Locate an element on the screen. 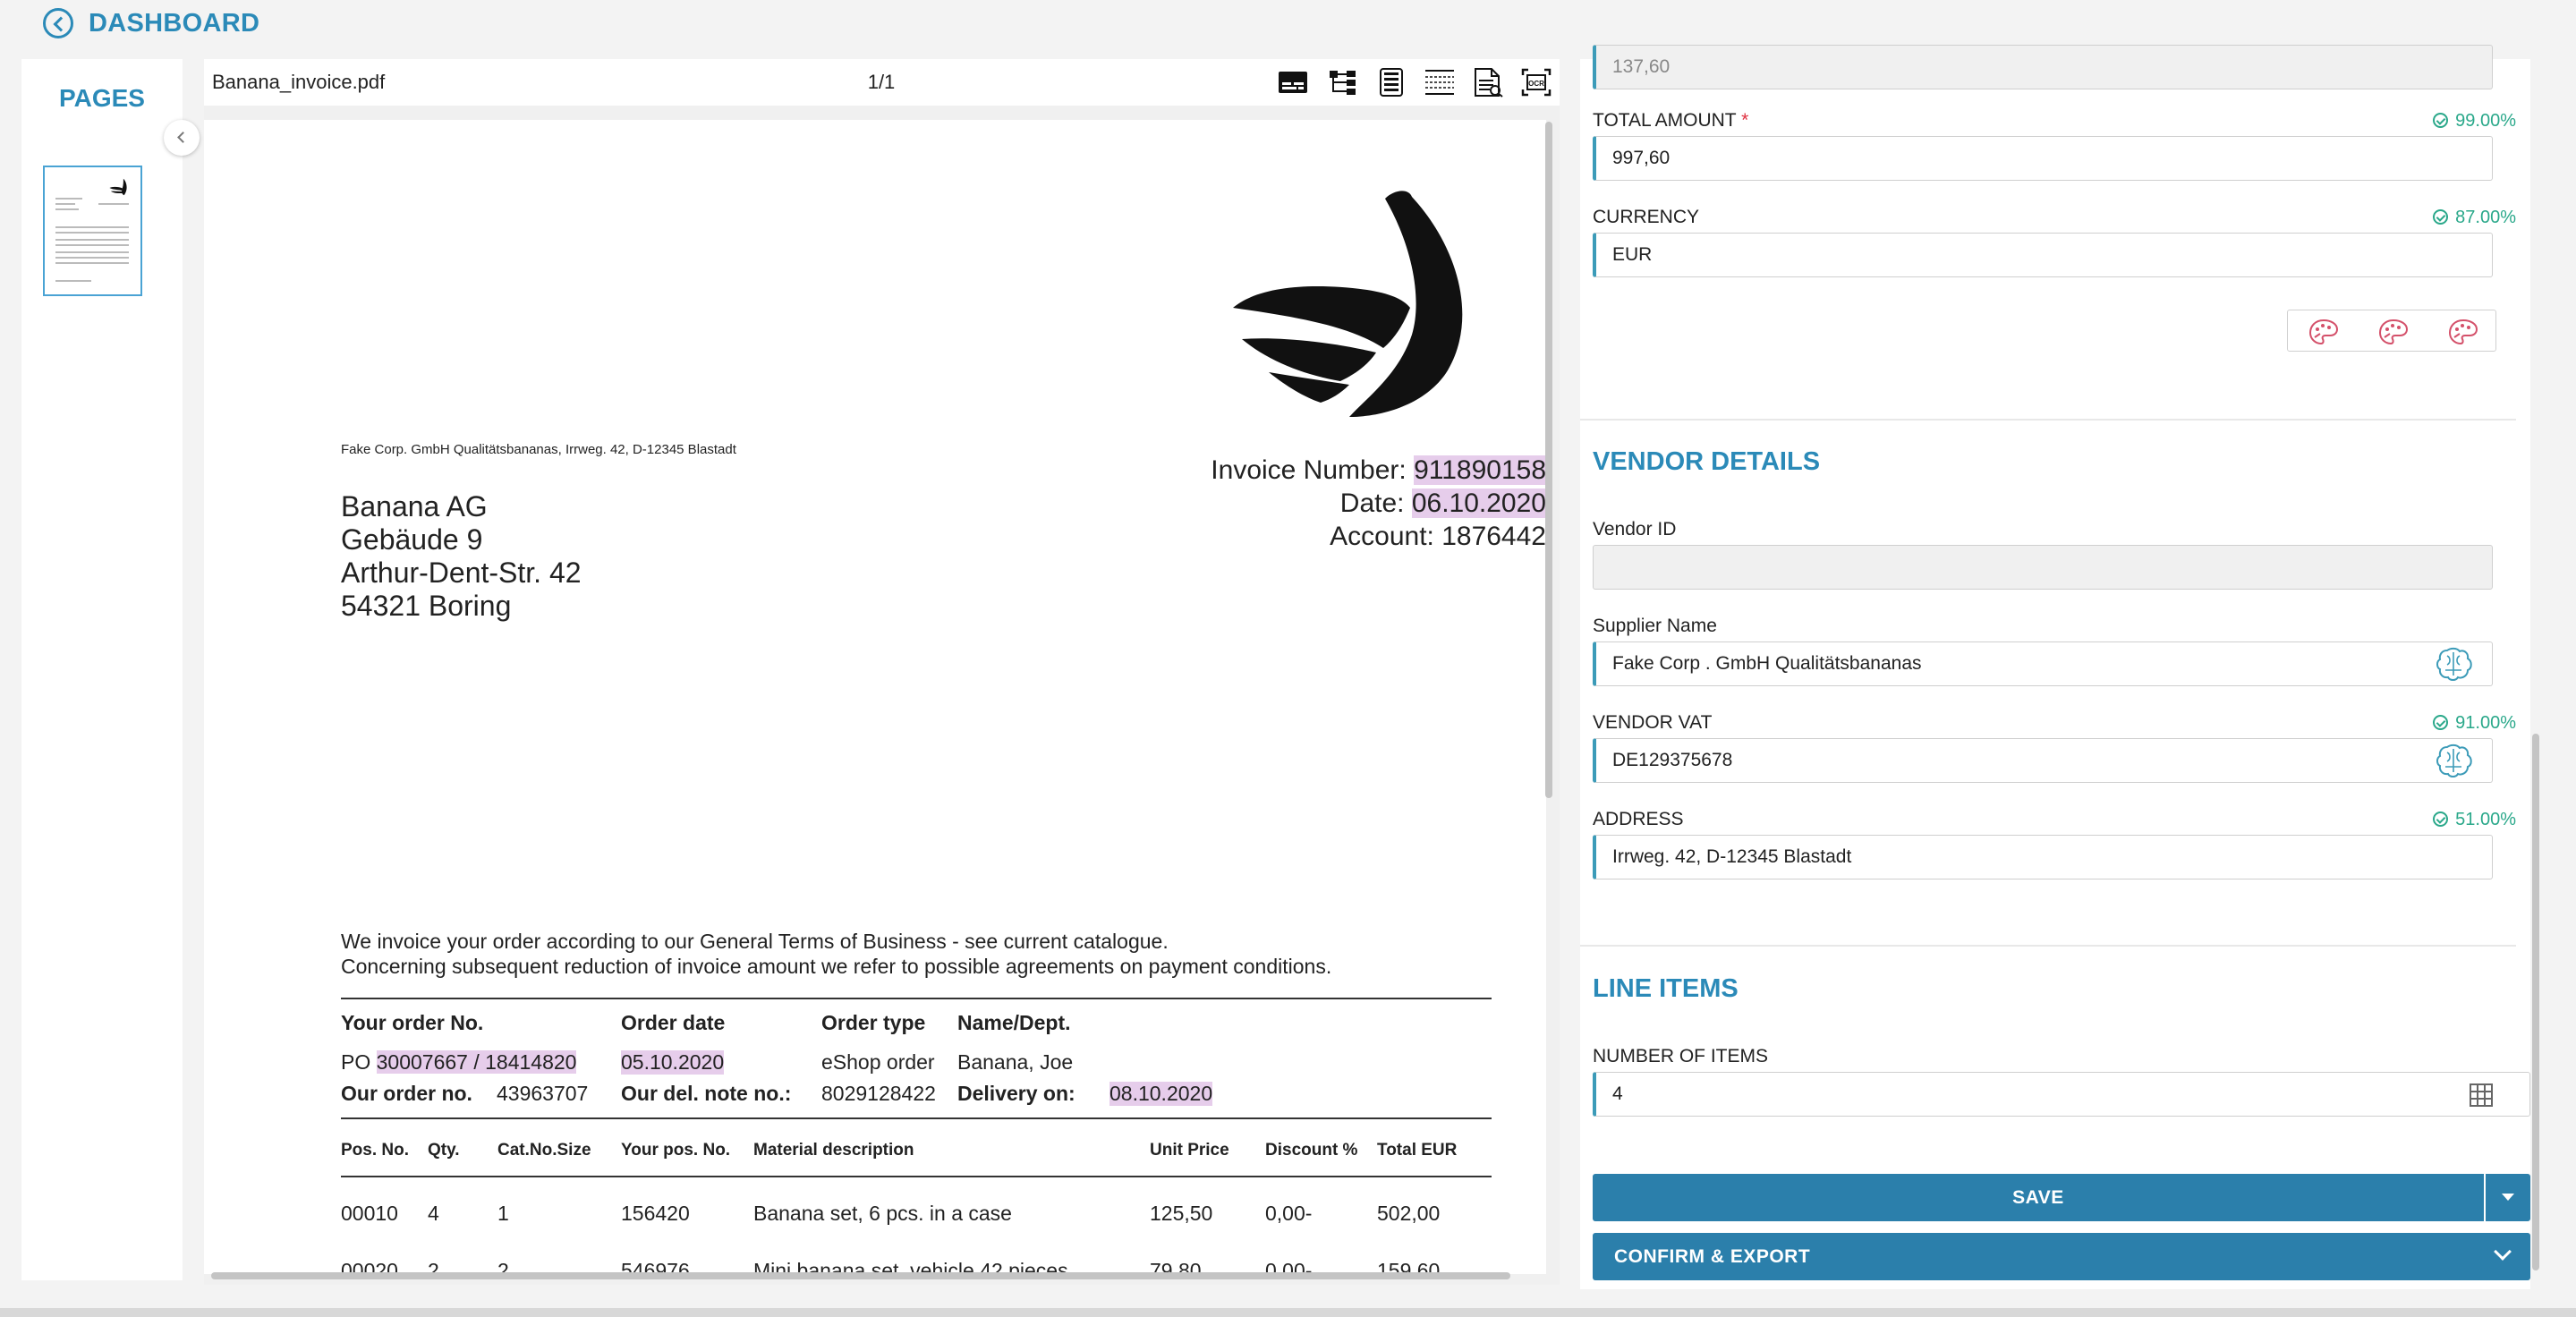 This screenshot has height=1317, width=2576. line-items-title: LINE ITEMS is located at coordinates (1666, 988).